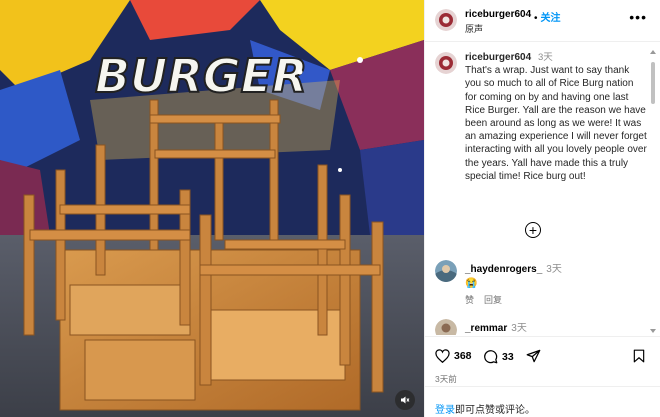  I want to click on comment-item: _haydenrogers_ 3天 😭 赞回复, so click(513, 283).